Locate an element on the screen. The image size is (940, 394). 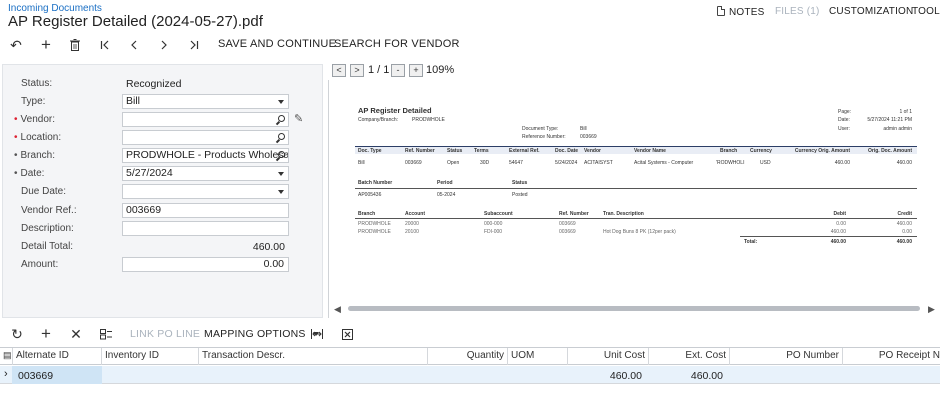
save-and-continue-button: SAVE AND CONTINUE is located at coordinates (277, 44).